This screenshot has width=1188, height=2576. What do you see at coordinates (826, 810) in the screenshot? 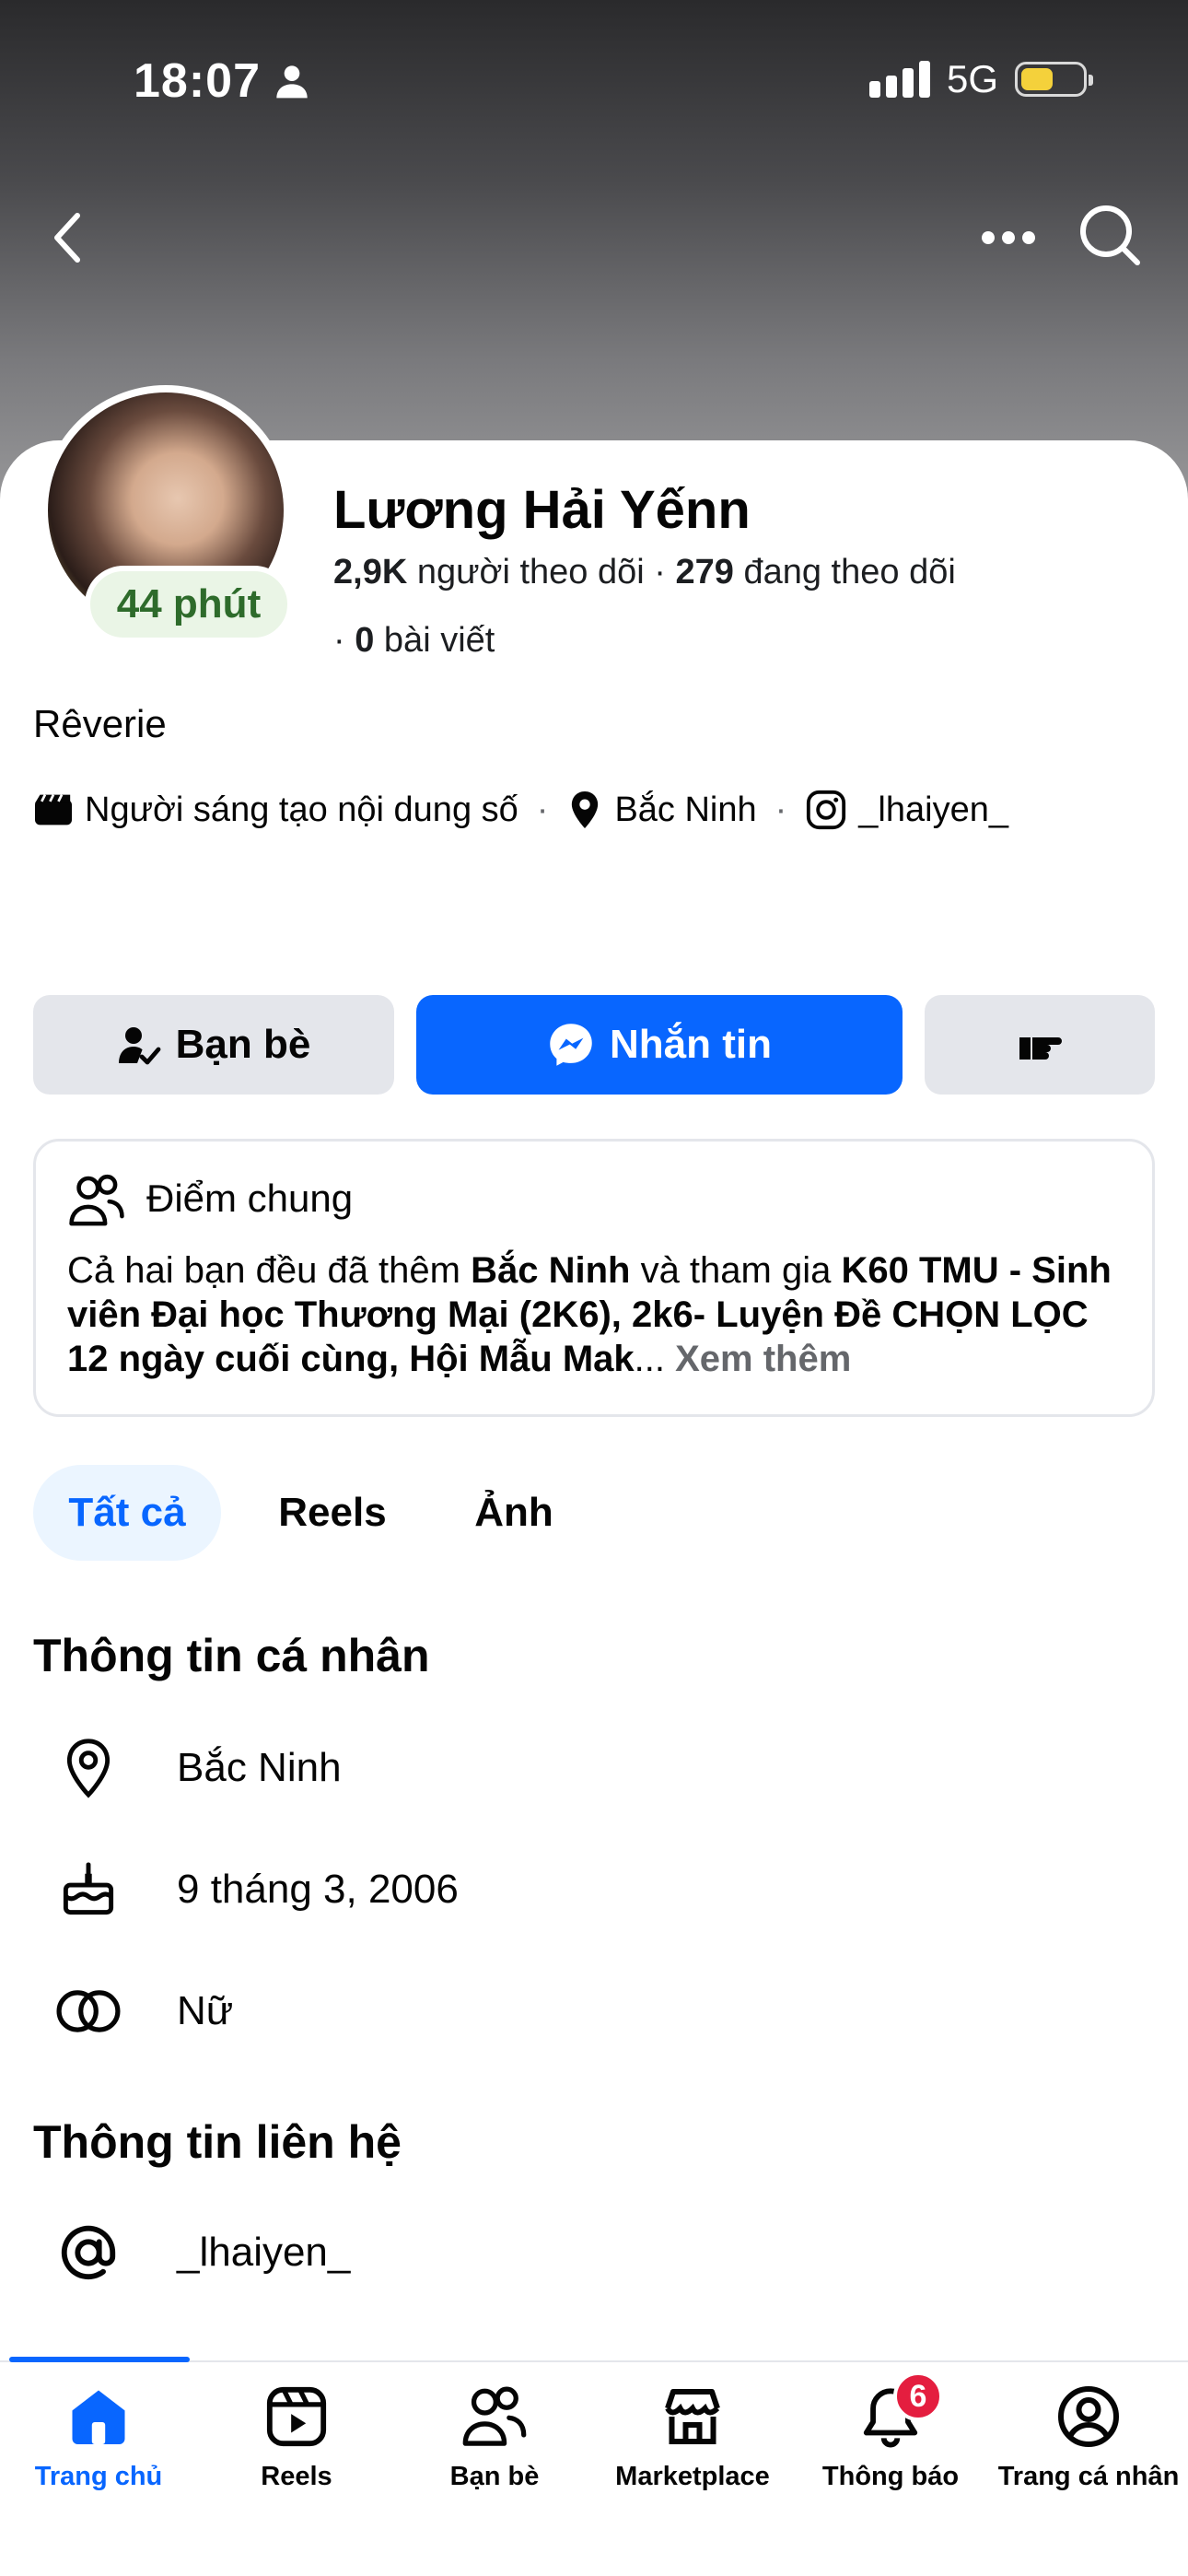
I see `instagram-icon` at bounding box center [826, 810].